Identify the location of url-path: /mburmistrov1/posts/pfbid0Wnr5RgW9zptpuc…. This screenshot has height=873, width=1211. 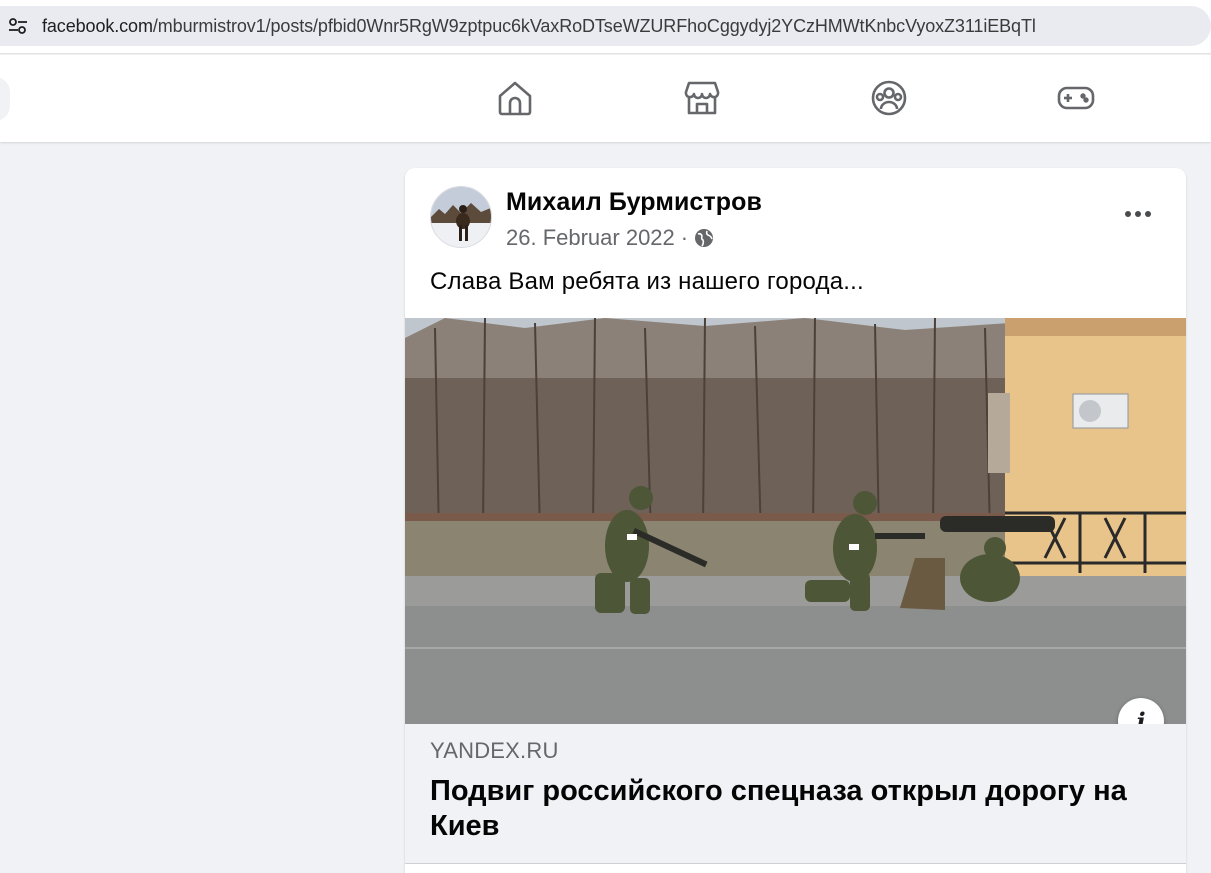
(594, 26).